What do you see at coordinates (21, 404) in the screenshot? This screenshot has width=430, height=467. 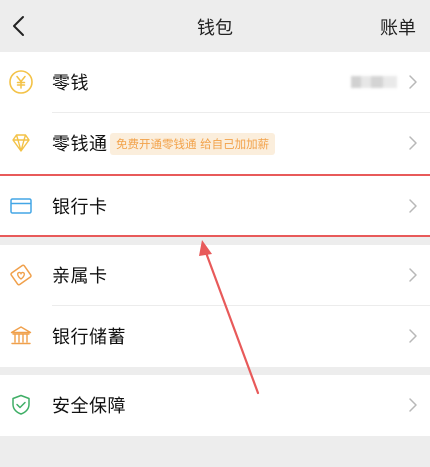 I see `shield-check-icon` at bounding box center [21, 404].